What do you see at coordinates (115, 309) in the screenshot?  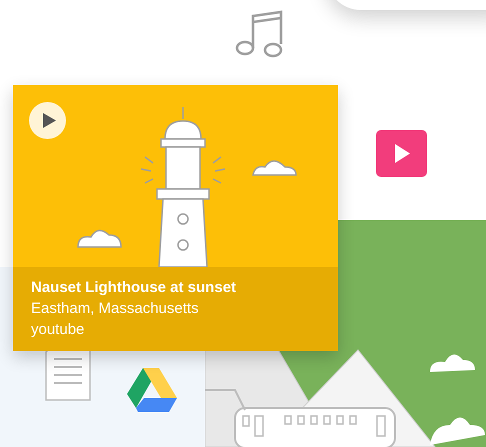 I see `card-location: Eastham, Massachusetts` at bounding box center [115, 309].